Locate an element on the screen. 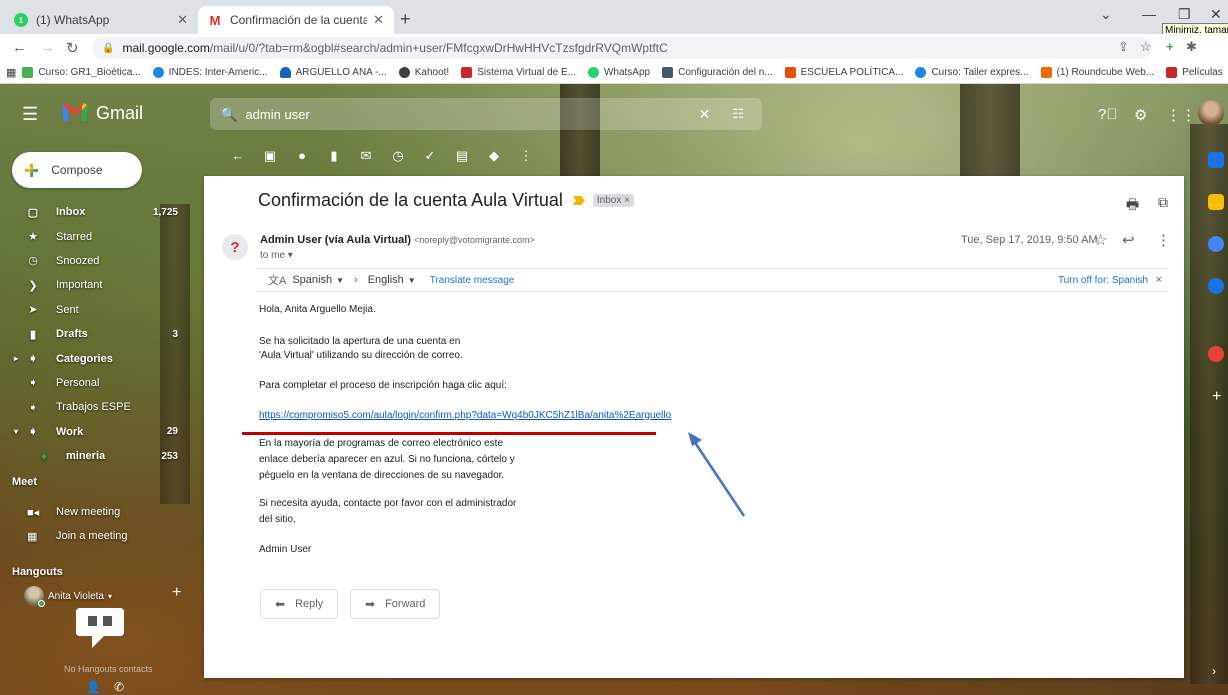 The width and height of the screenshot is (1228, 695). extension-plus-icon: + is located at coordinates (1170, 46).